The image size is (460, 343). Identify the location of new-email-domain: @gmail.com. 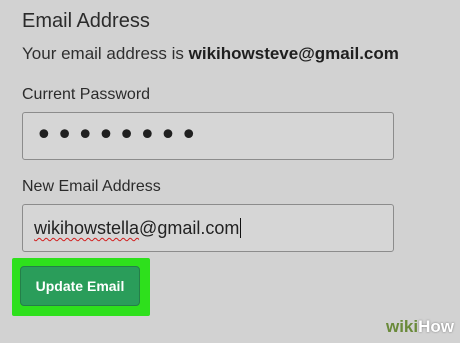
(189, 228).